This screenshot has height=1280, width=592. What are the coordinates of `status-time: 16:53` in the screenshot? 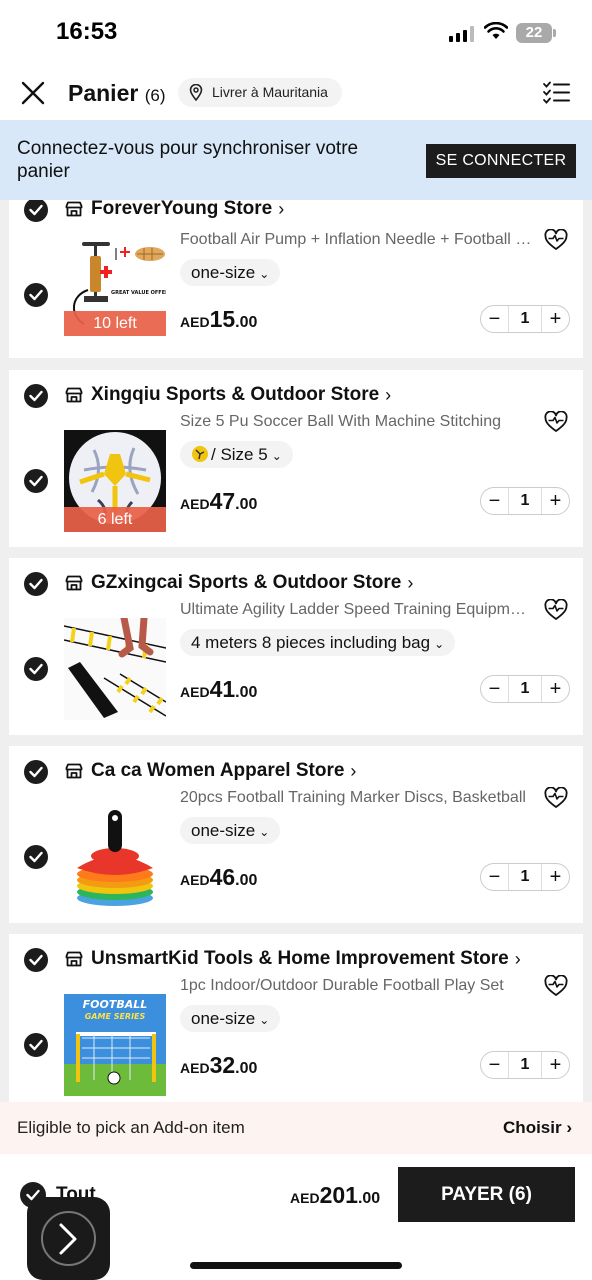 It's located at (87, 31).